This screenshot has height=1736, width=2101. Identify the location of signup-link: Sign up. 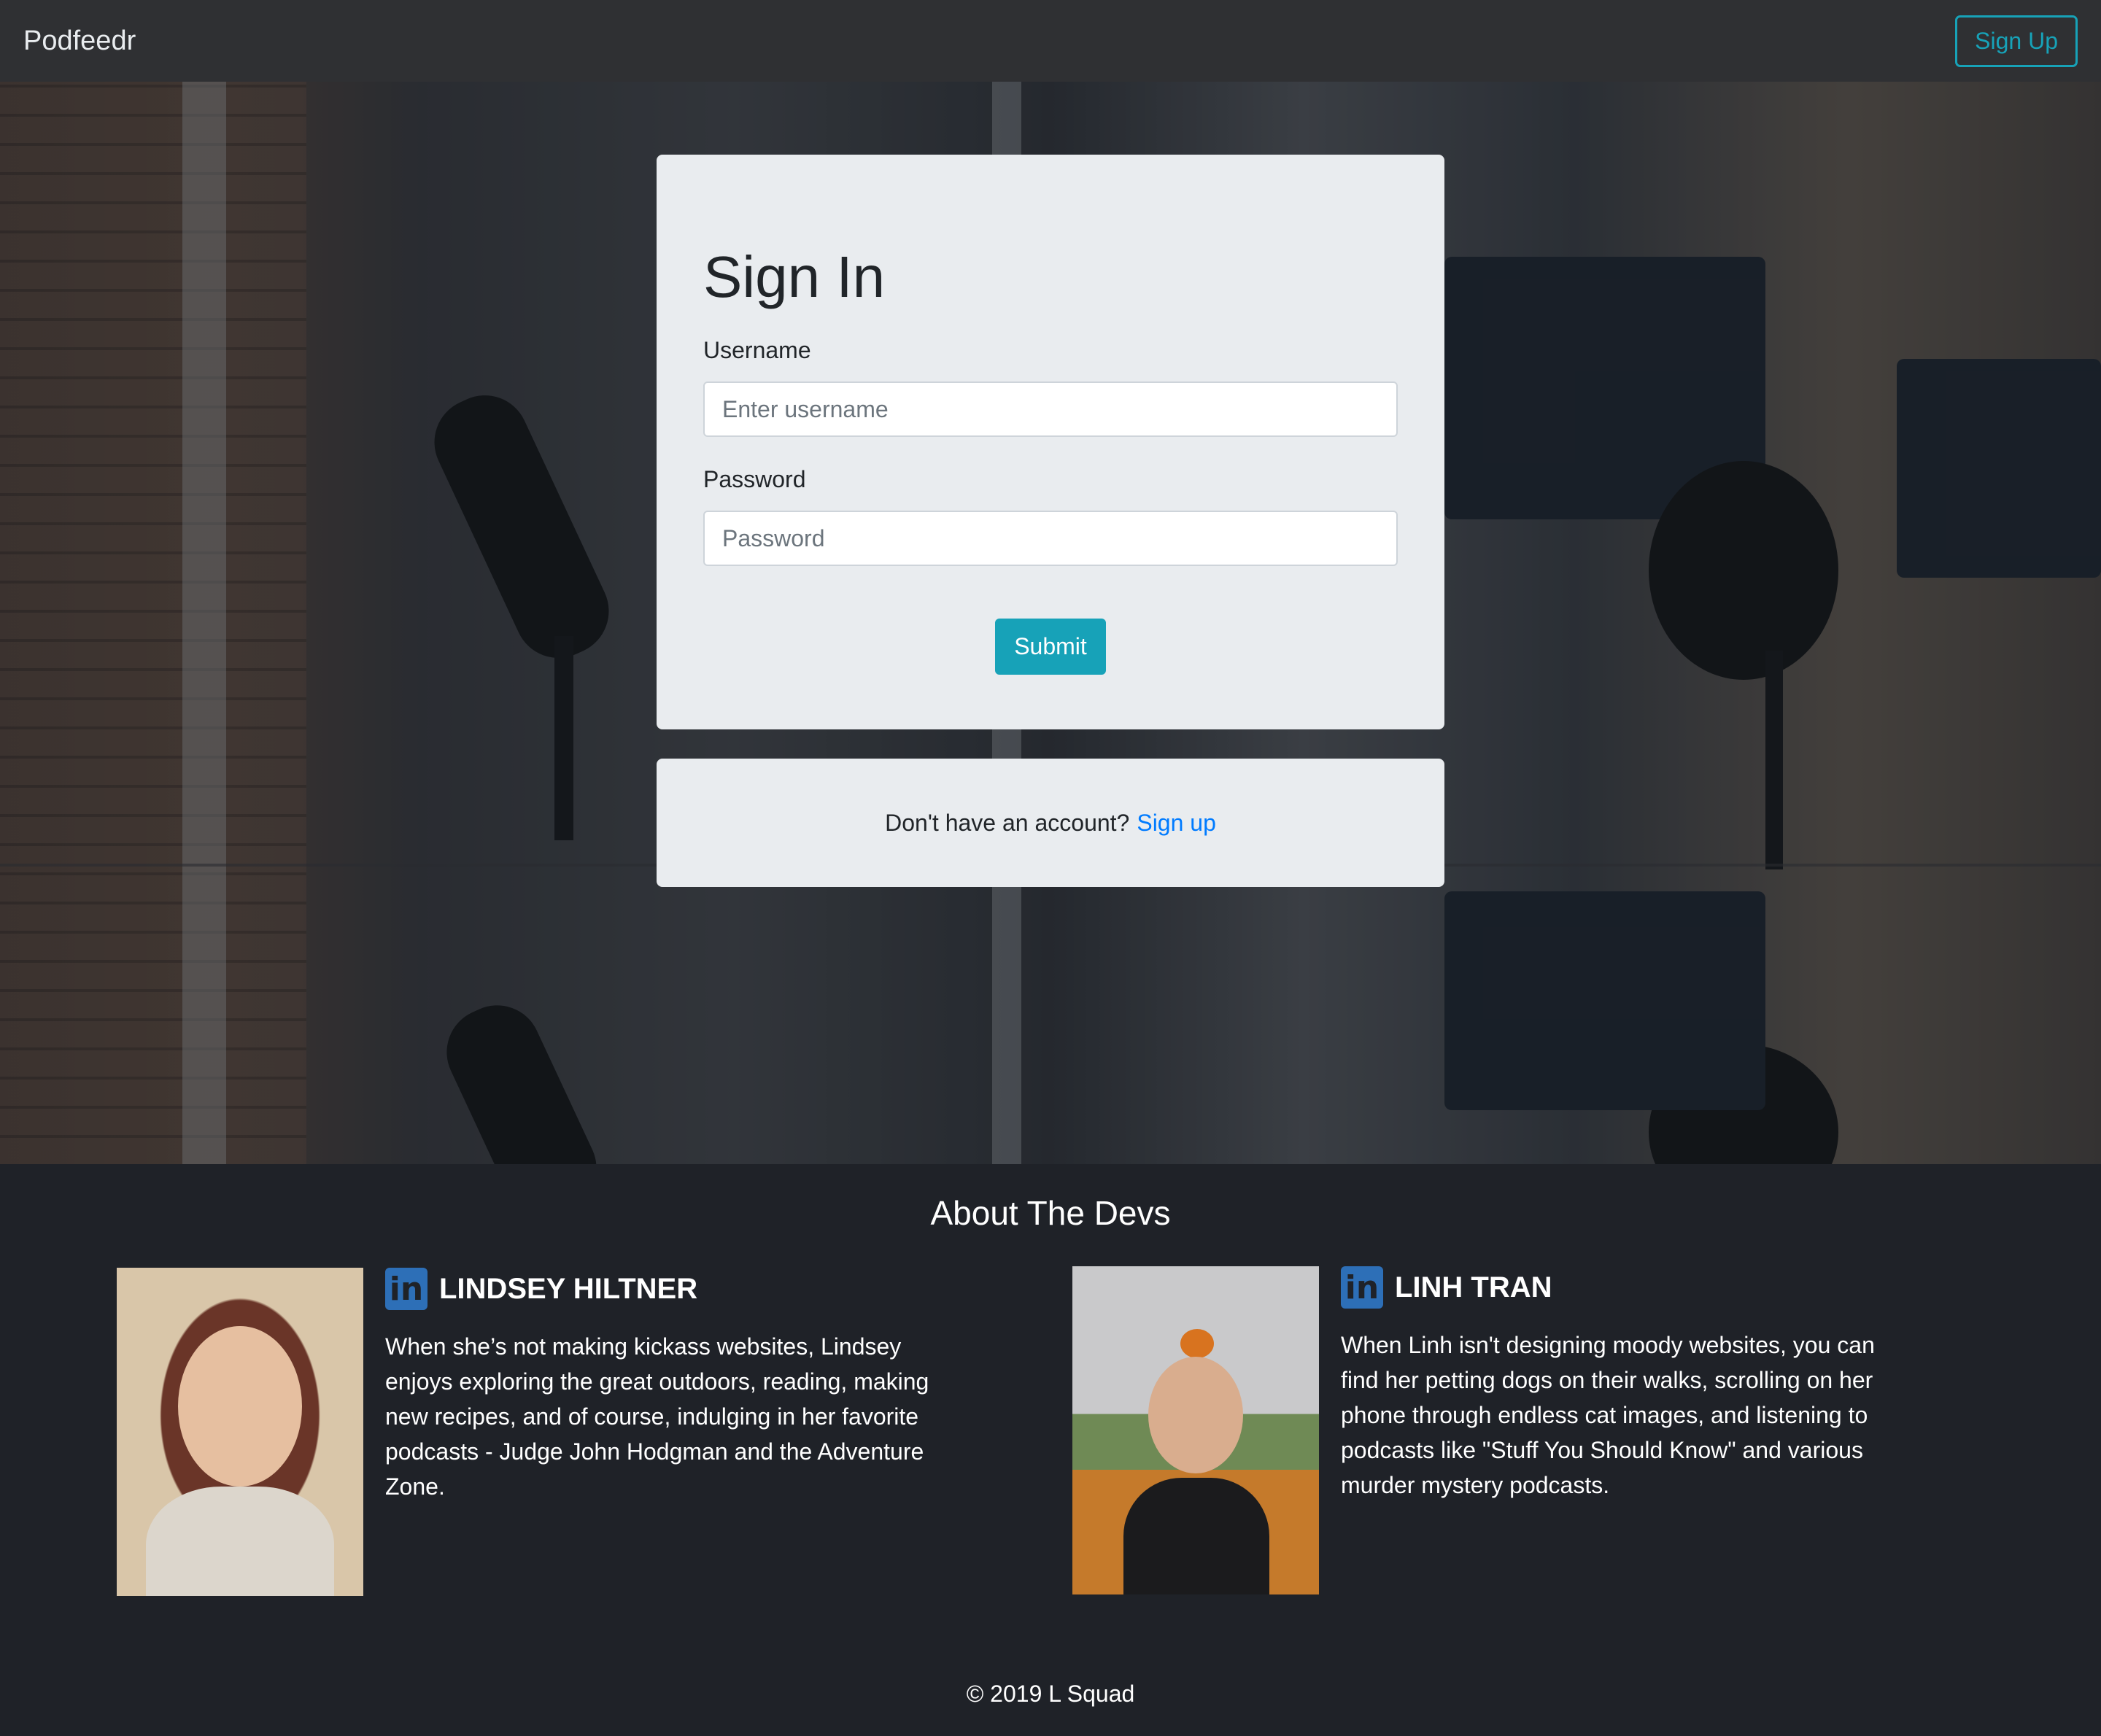
(1176, 823).